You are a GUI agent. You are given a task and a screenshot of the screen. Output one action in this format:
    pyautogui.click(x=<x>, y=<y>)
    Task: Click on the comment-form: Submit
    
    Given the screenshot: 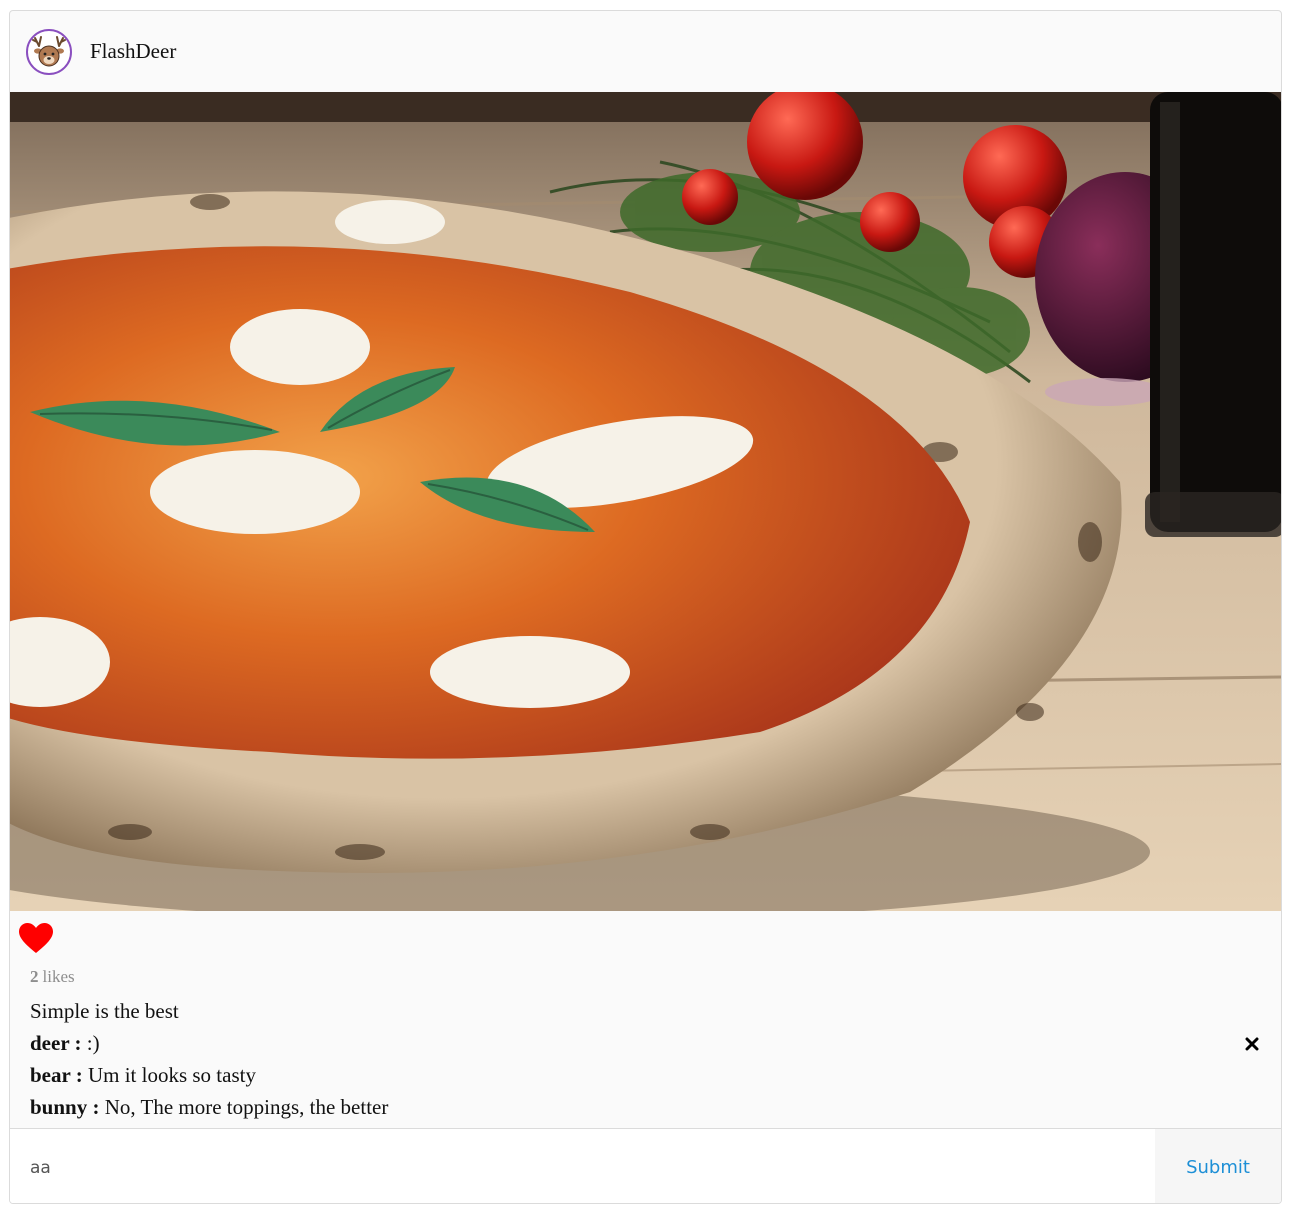 What is the action you would take?
    pyautogui.click(x=645, y=1165)
    